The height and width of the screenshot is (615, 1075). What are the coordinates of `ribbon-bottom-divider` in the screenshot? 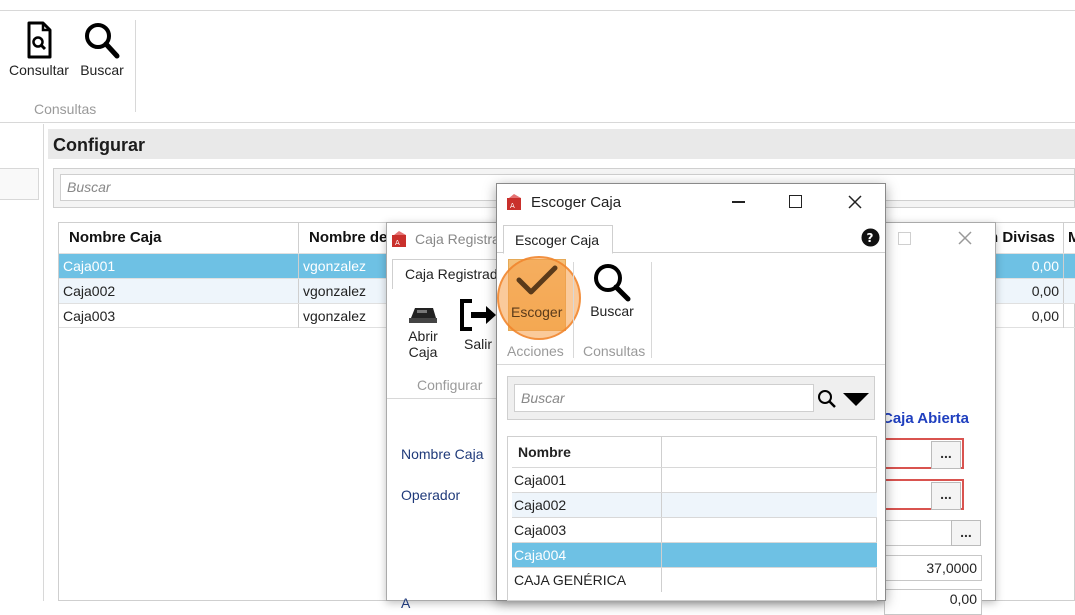 It's located at (537, 122).